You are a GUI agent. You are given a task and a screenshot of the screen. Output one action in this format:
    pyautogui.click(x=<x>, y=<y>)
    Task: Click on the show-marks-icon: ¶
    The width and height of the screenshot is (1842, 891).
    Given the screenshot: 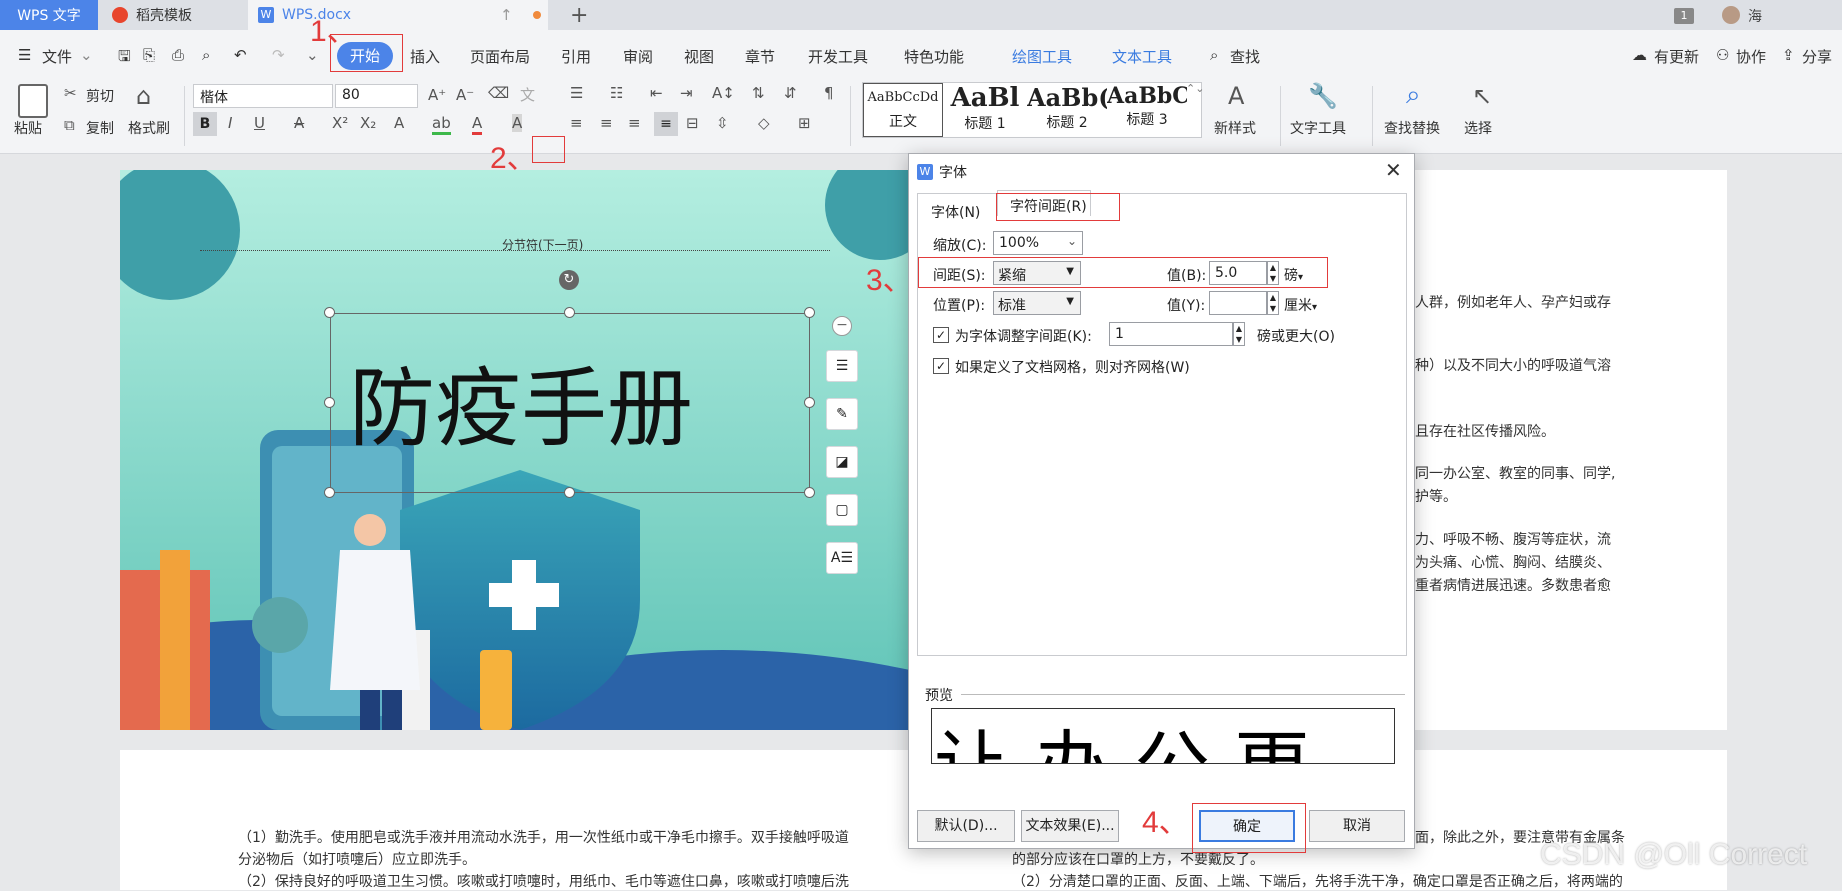 What is the action you would take?
    pyautogui.click(x=829, y=93)
    